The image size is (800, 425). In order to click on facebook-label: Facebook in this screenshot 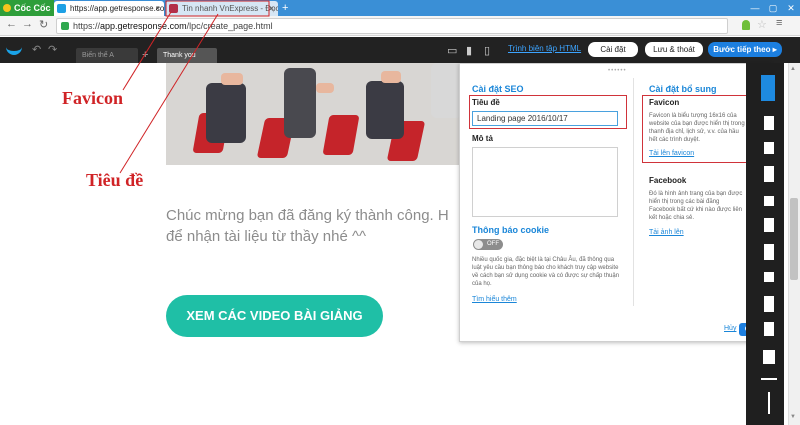, I will do `click(668, 180)`.